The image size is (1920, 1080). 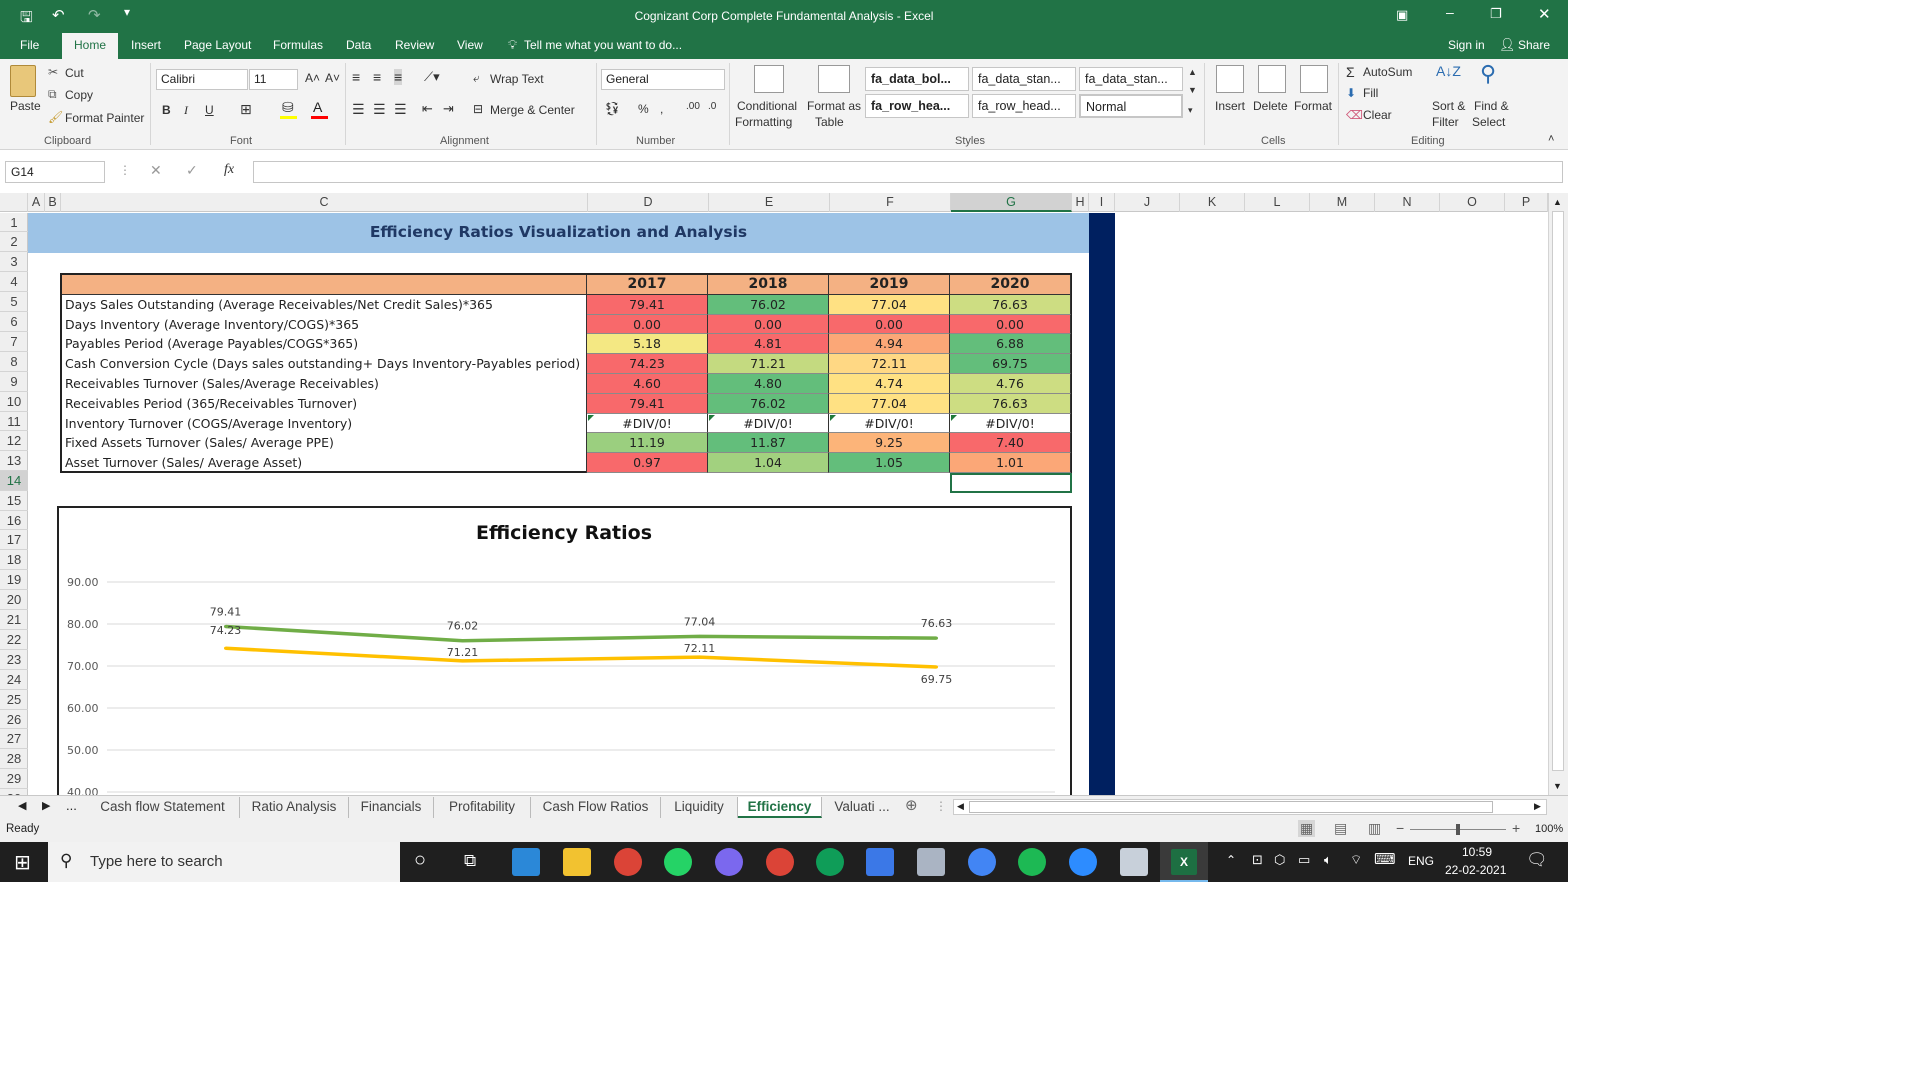 What do you see at coordinates (768, 364) in the screenshot?
I see `ratio-value: 71.21` at bounding box center [768, 364].